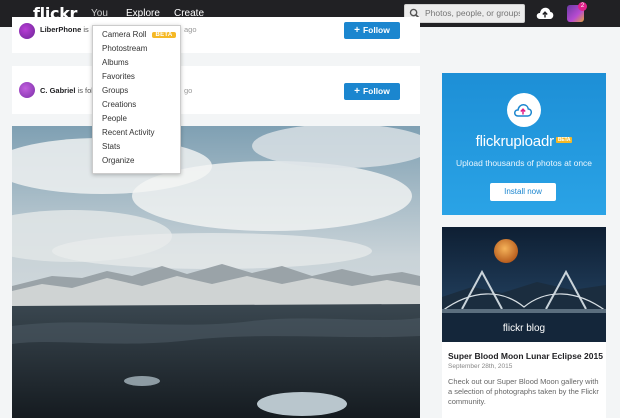  I want to click on feed-item-text: LiberPhone is, so click(64, 29).